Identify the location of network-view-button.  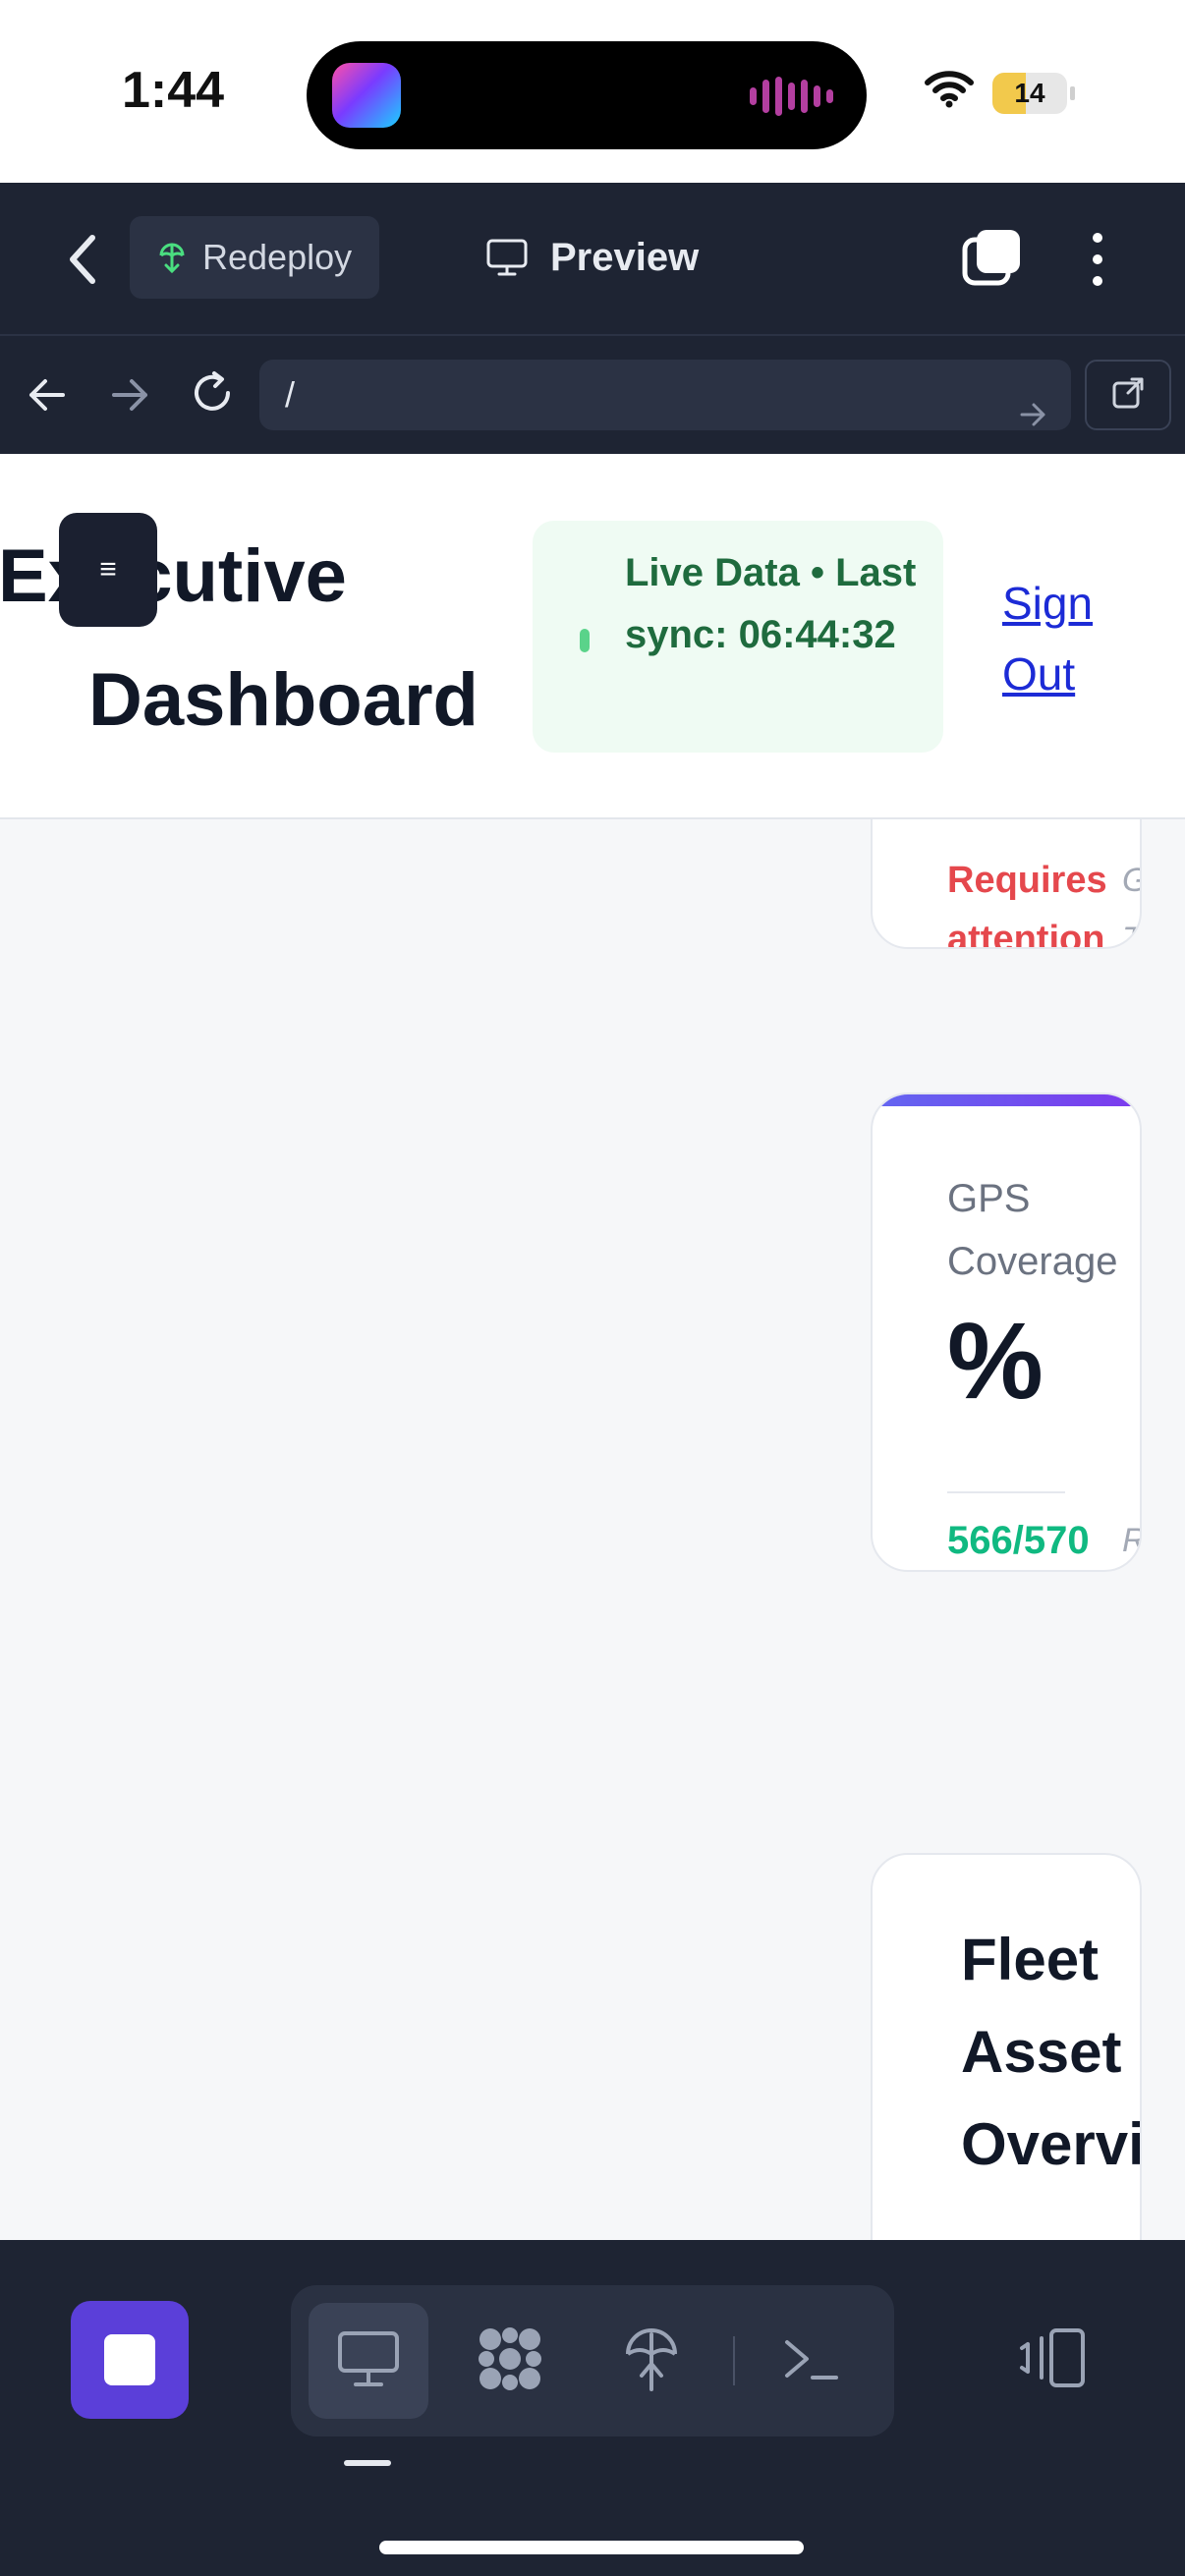
(510, 2361).